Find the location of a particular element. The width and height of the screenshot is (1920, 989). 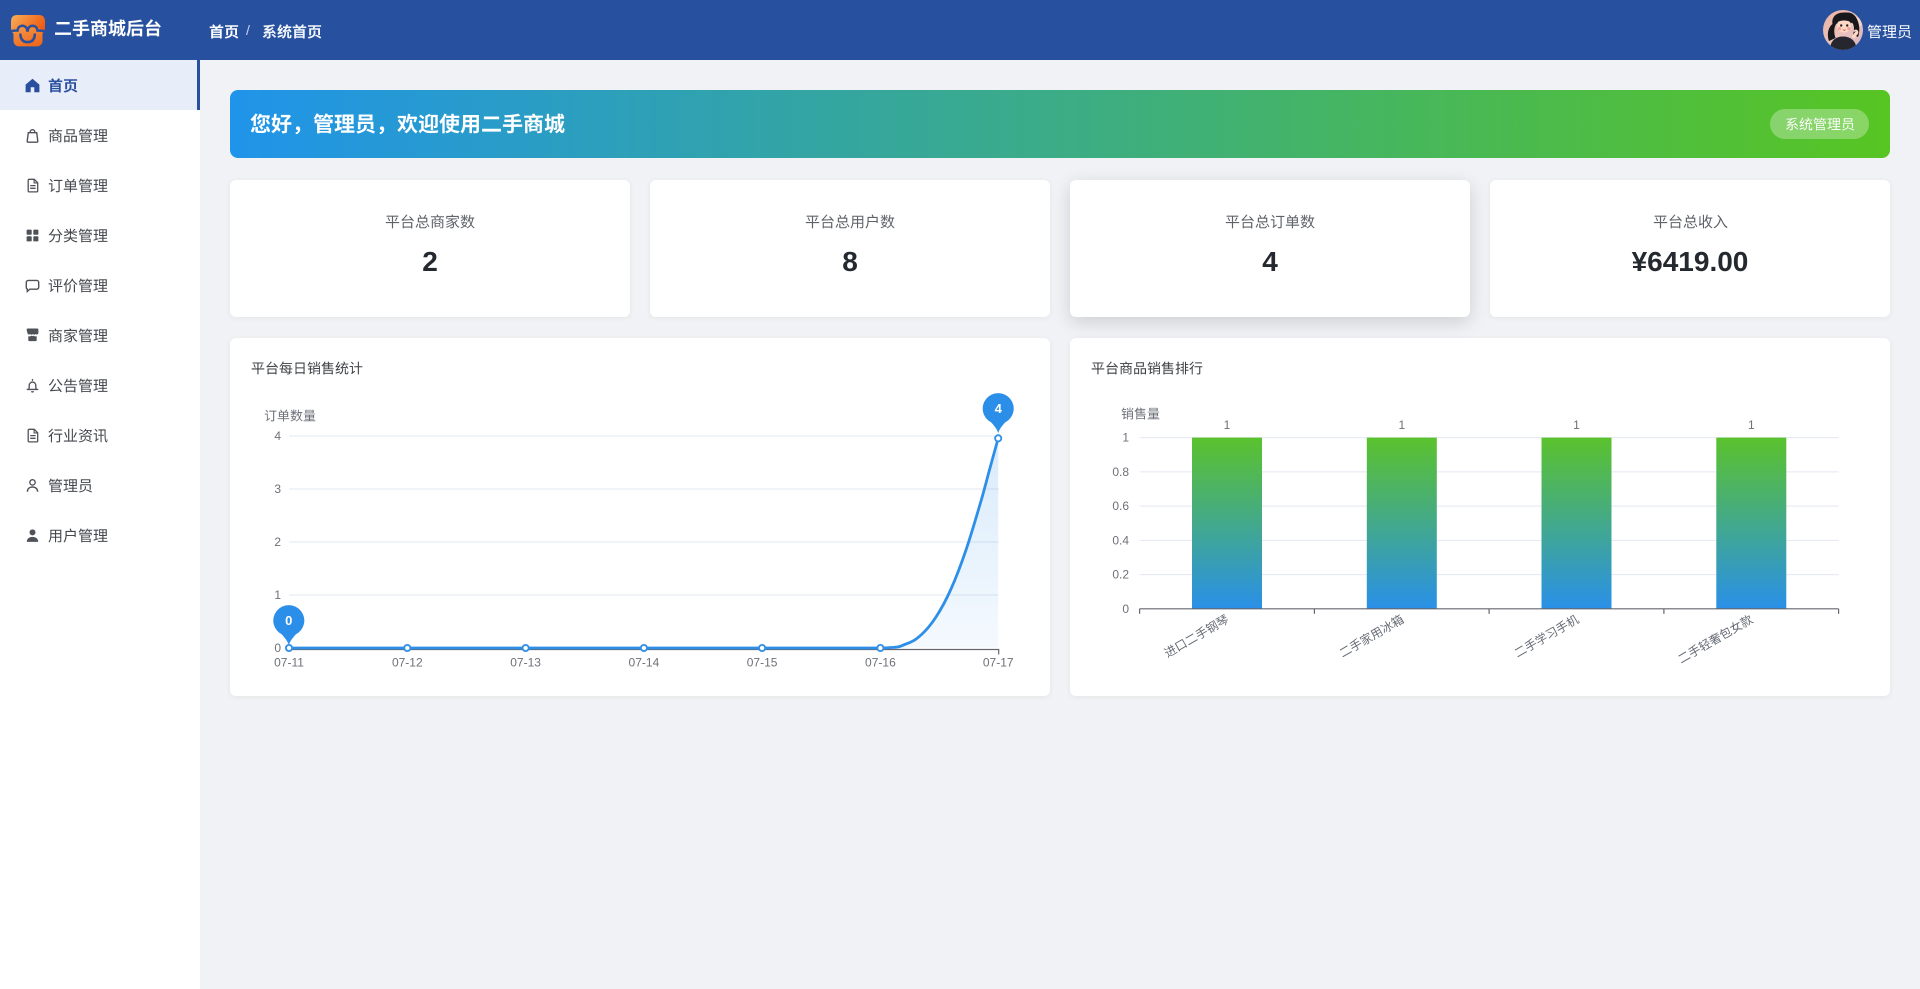

svg-text: 0.2 is located at coordinates (1120, 575).